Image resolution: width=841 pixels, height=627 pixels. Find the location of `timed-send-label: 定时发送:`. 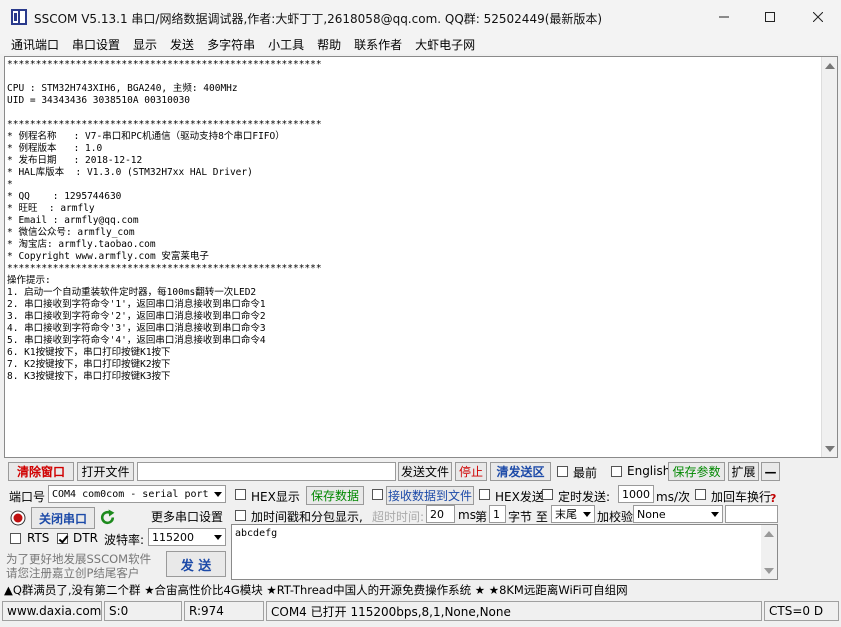

timed-send-label: 定时发送: is located at coordinates (584, 497).